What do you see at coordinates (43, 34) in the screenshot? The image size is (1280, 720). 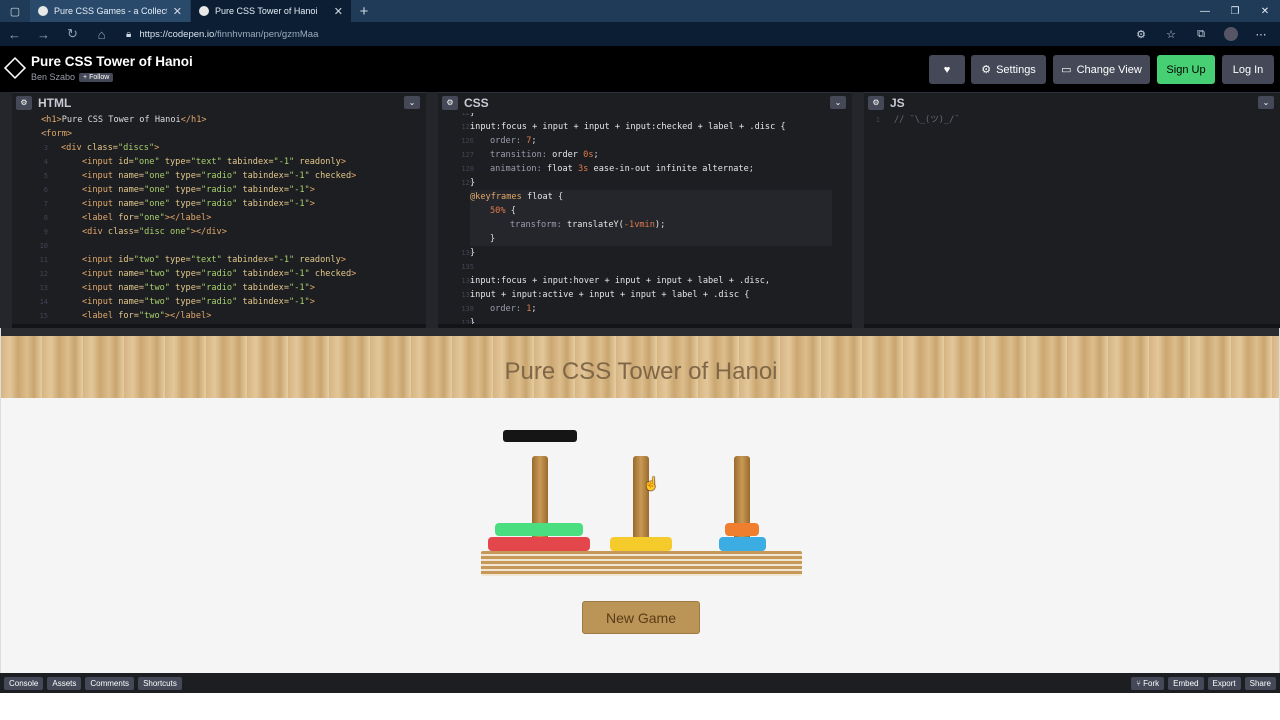 I see `forward-icon: →` at bounding box center [43, 34].